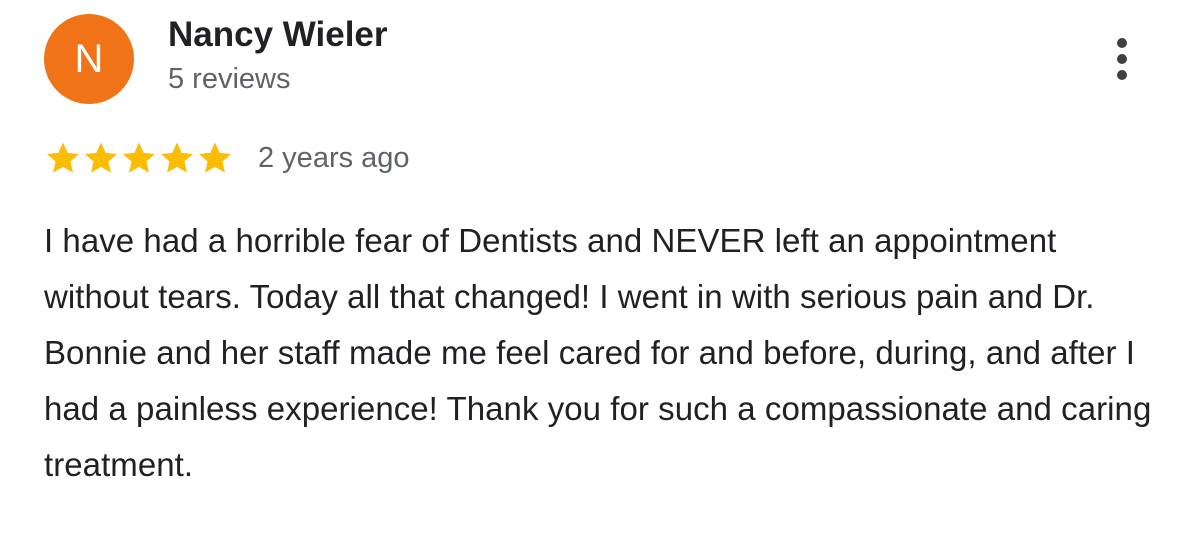 Image resolution: width=1200 pixels, height=554 pixels. Describe the element at coordinates (334, 157) in the screenshot. I see `review-timestamp: 2 years ago` at that location.